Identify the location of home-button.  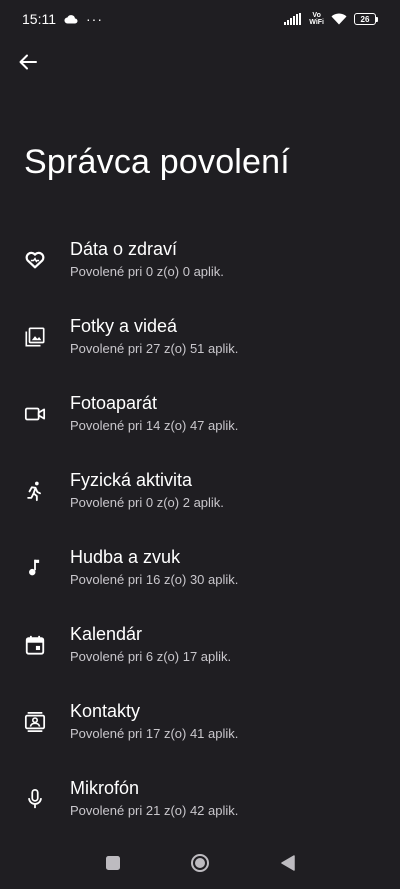
(200, 863).